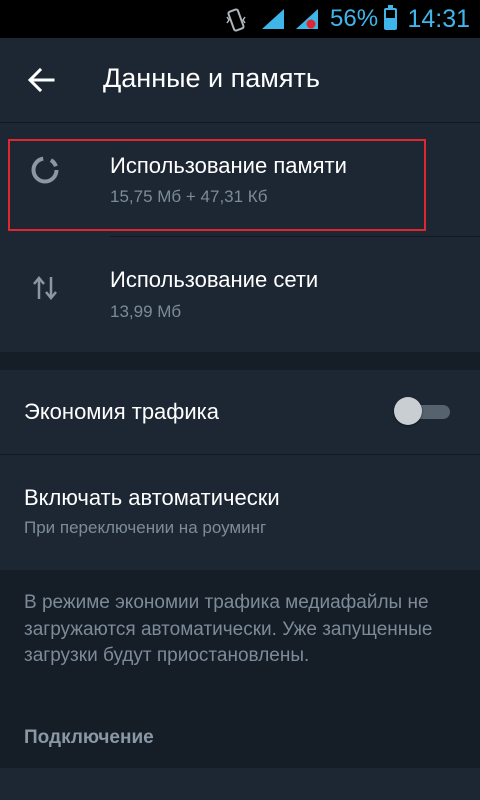 The image size is (480, 800). What do you see at coordinates (211, 78) in the screenshot?
I see `page-title: Данные и память` at bounding box center [211, 78].